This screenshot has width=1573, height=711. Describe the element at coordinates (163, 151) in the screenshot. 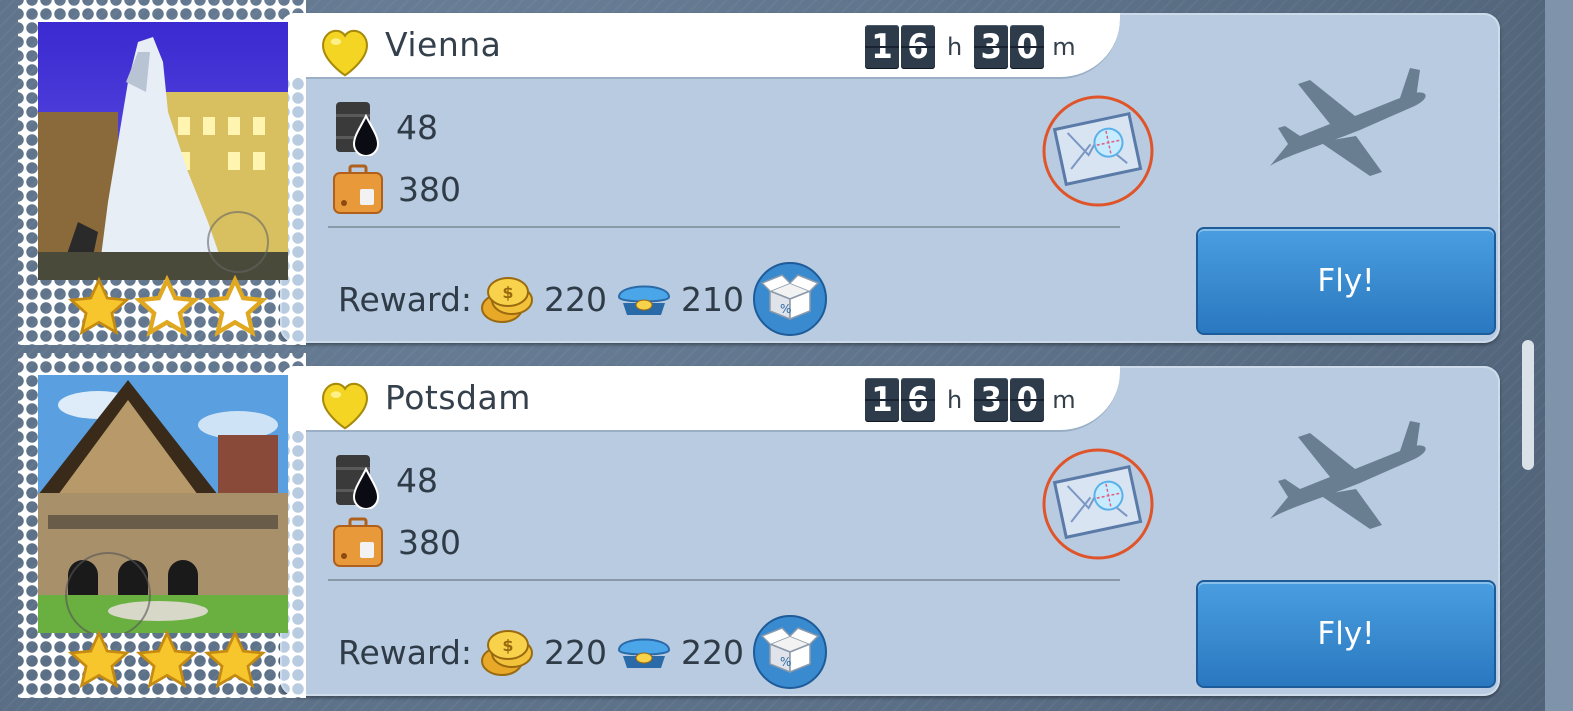

I see `city-photo-vienna` at that location.